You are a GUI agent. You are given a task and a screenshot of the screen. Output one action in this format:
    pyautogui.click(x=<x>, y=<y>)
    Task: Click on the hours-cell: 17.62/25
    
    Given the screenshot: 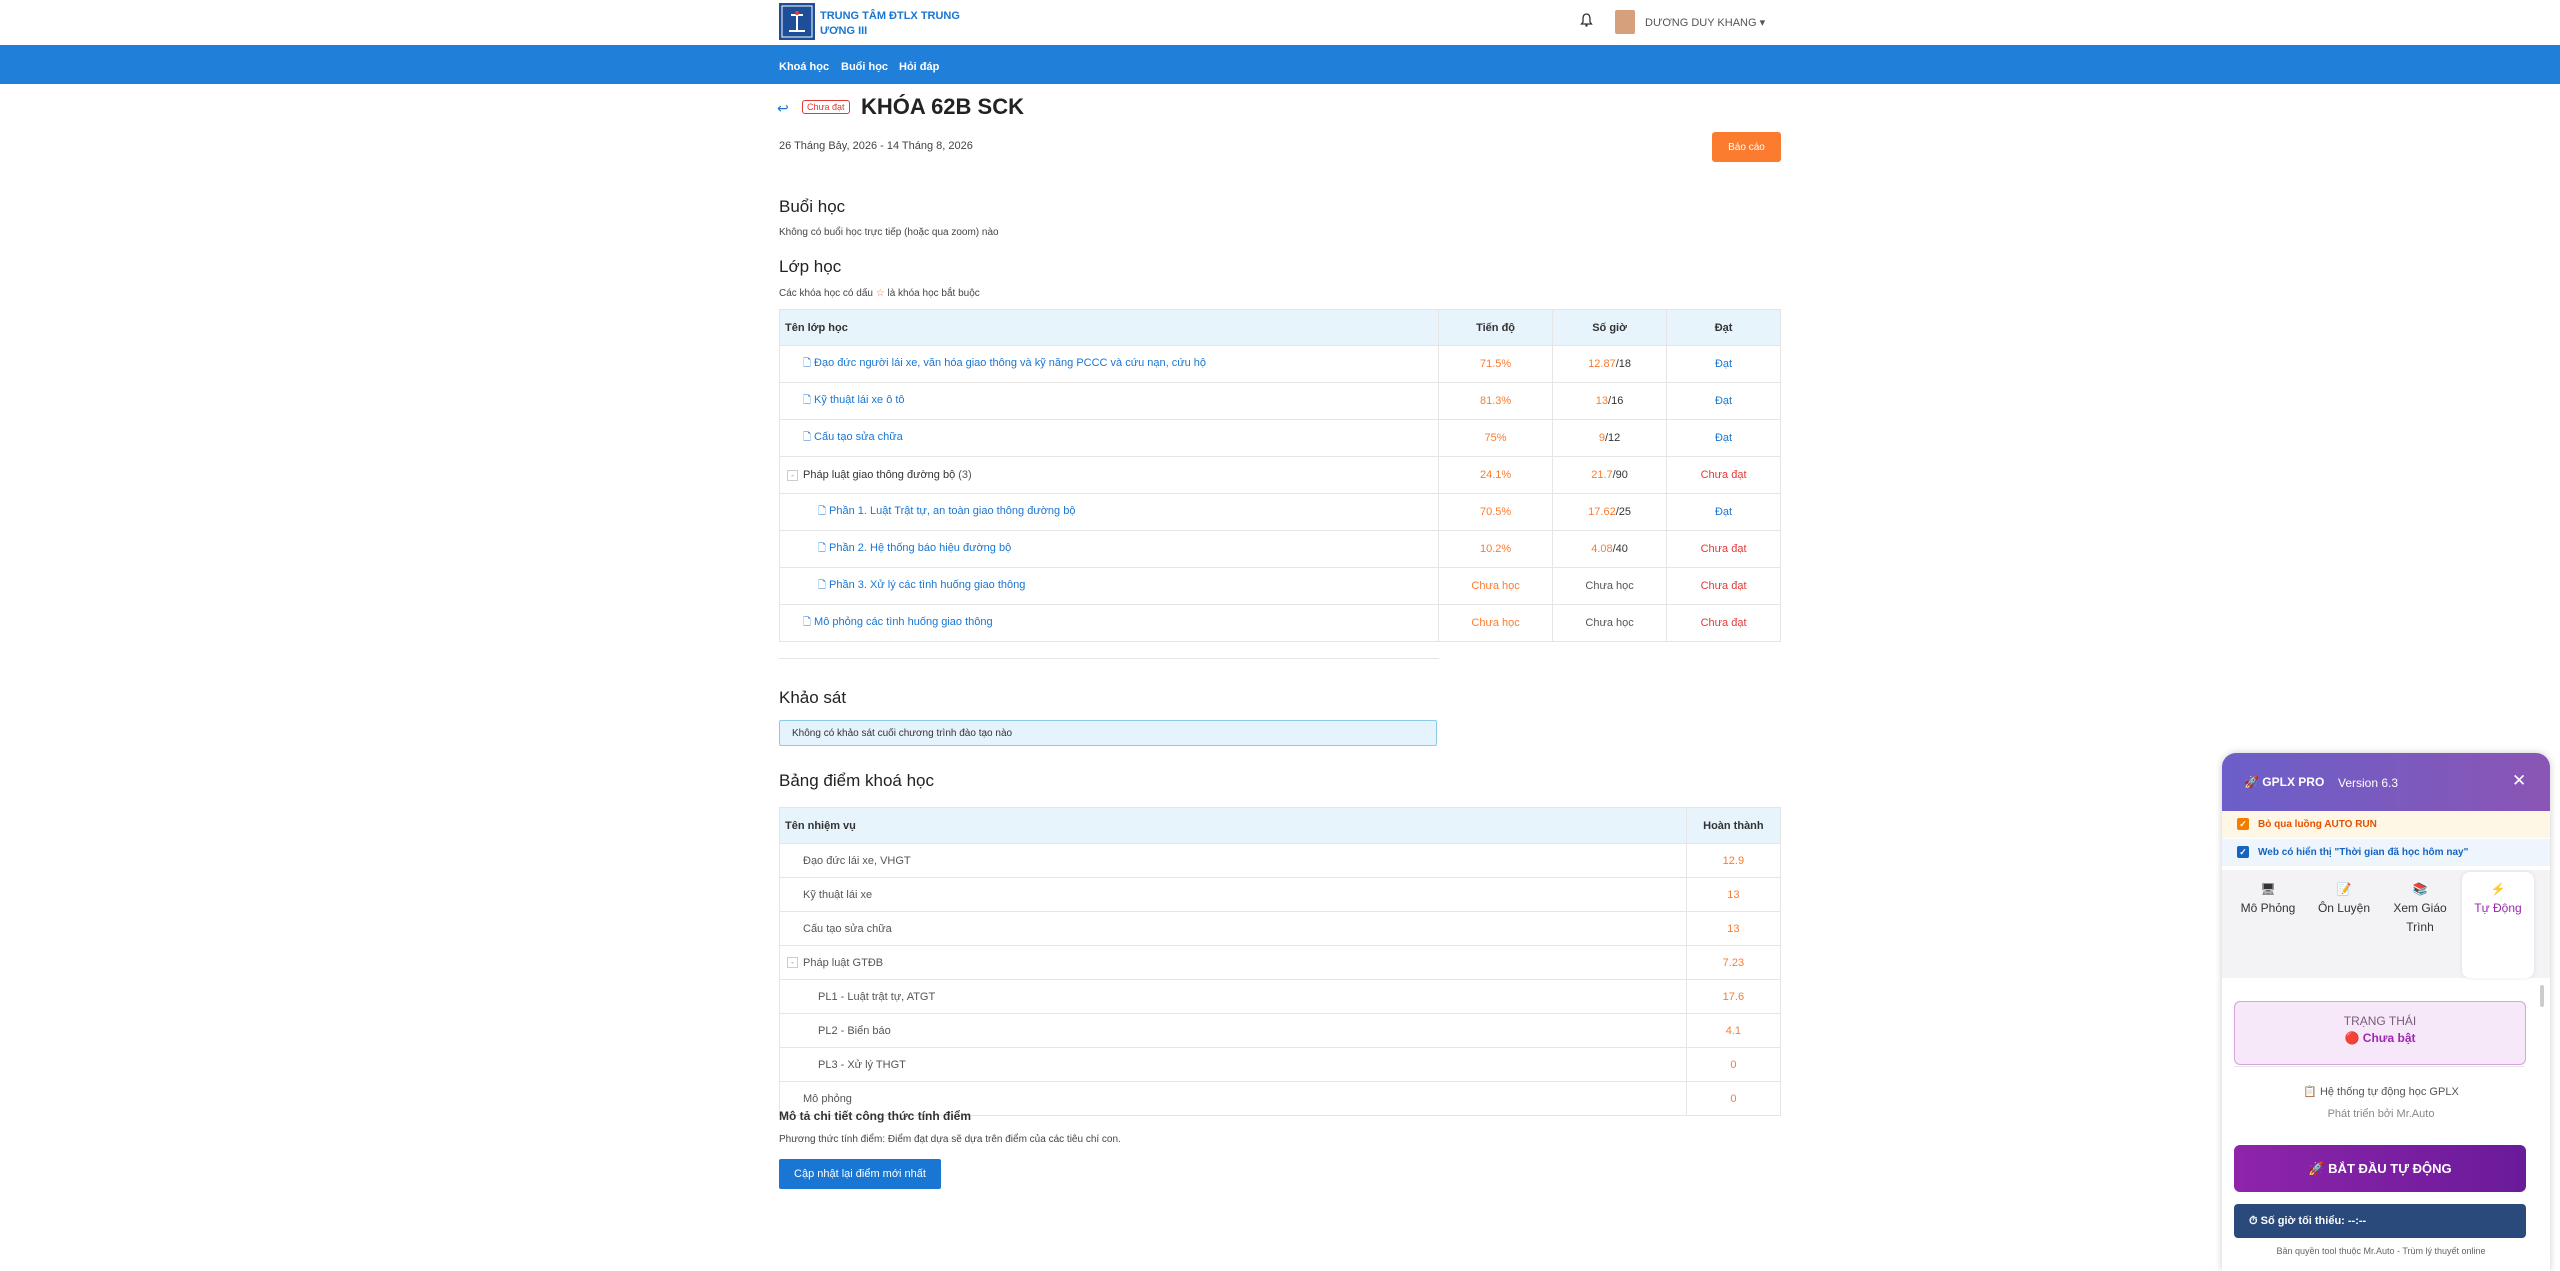 What is the action you would take?
    pyautogui.click(x=1610, y=512)
    